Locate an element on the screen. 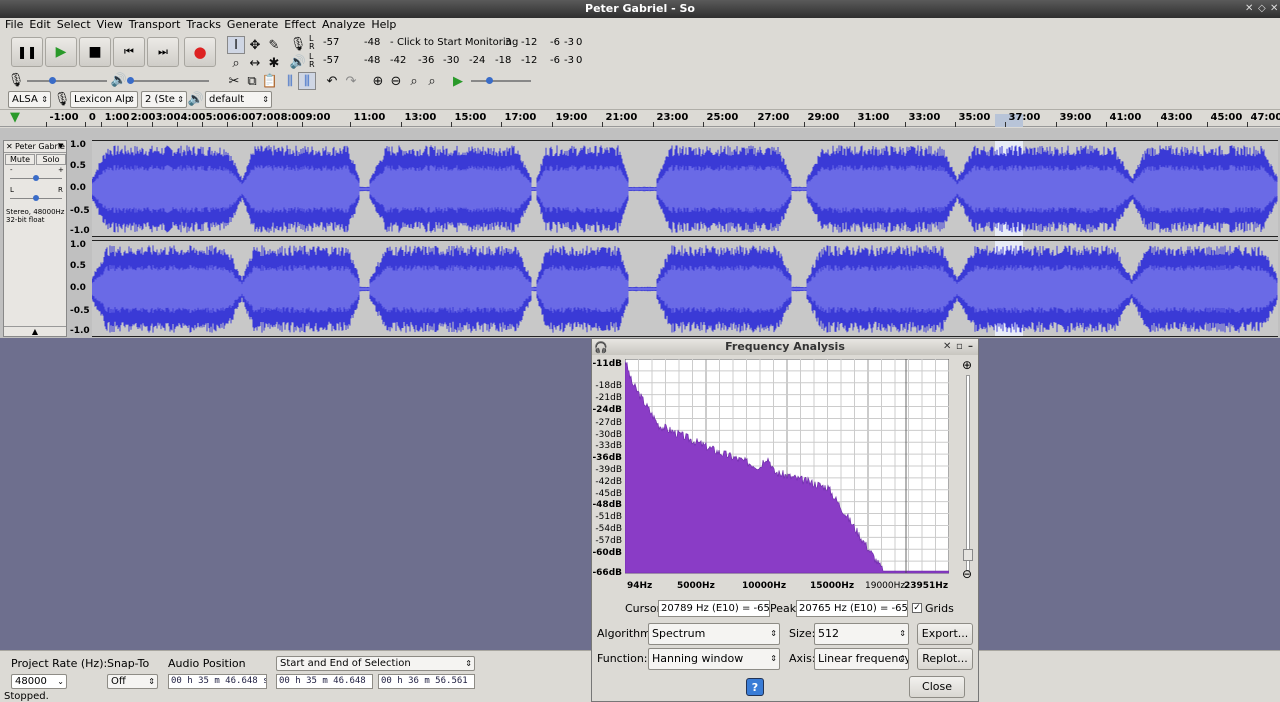 This screenshot has width=1280, height=702. channels-select: 2 (Ste ⇕ is located at coordinates (164, 99).